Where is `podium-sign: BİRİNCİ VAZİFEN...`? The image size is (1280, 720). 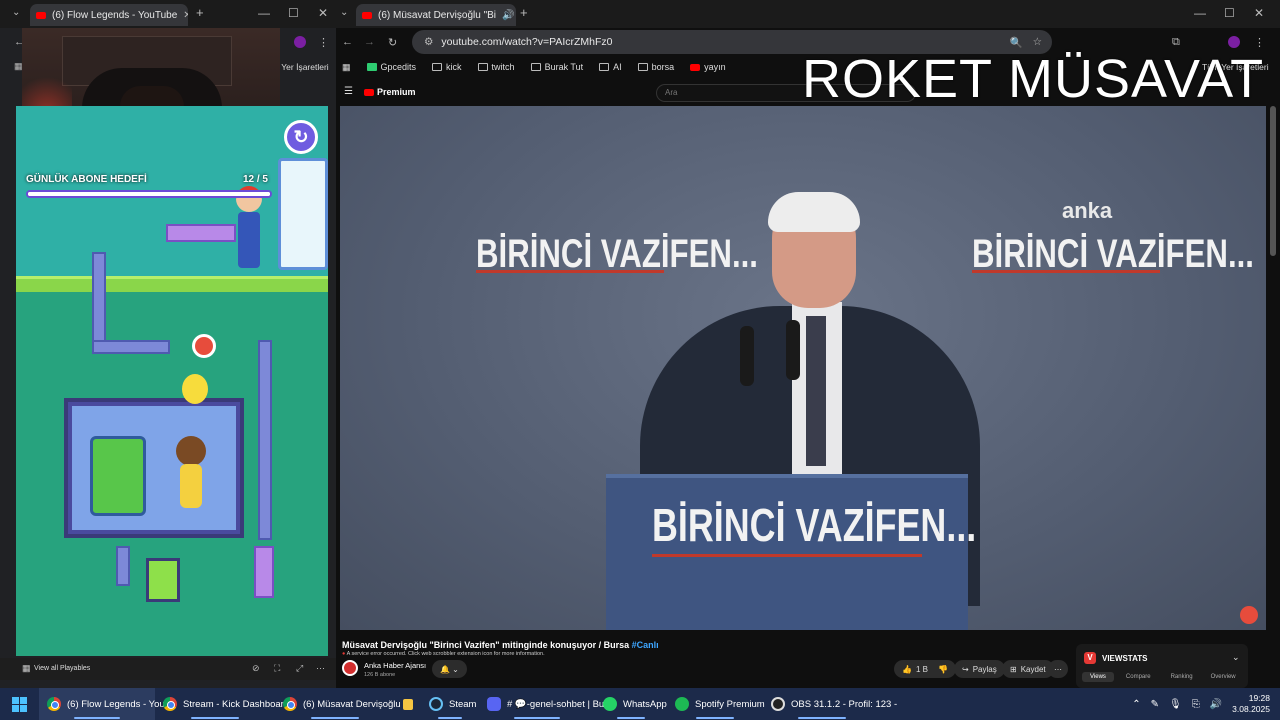
podium-sign: BİRİNCİ VAZİFEN... is located at coordinates (814, 525).